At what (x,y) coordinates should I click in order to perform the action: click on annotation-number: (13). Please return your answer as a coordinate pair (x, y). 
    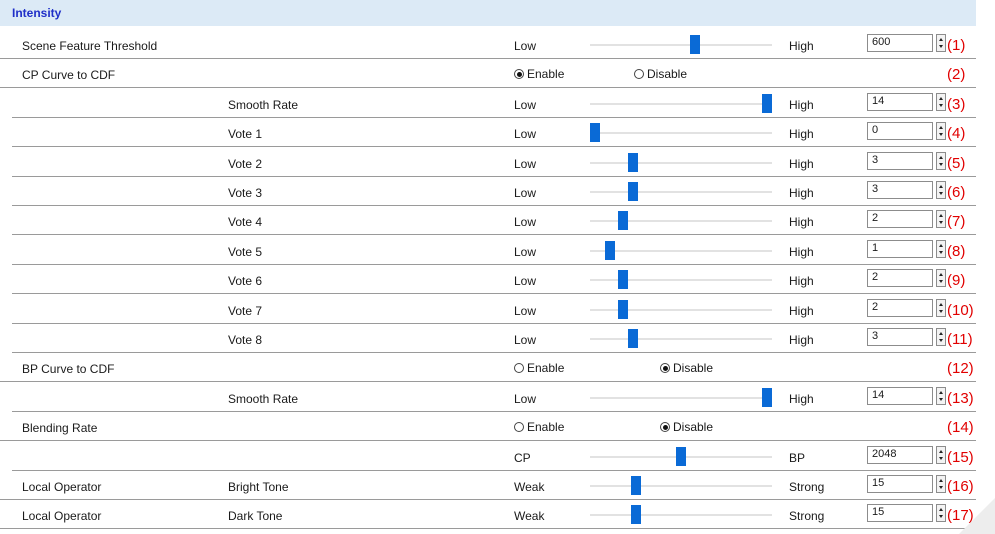
    Looking at the image, I should click on (960, 398).